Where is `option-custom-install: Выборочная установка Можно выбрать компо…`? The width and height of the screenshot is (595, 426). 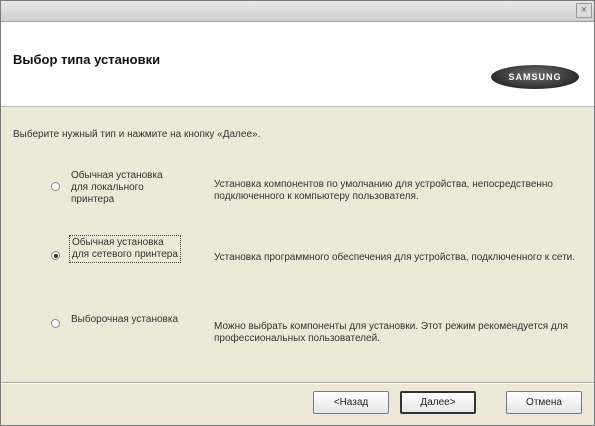 option-custom-install: Выборочная установка Можно выбрать компо… is located at coordinates (316, 338).